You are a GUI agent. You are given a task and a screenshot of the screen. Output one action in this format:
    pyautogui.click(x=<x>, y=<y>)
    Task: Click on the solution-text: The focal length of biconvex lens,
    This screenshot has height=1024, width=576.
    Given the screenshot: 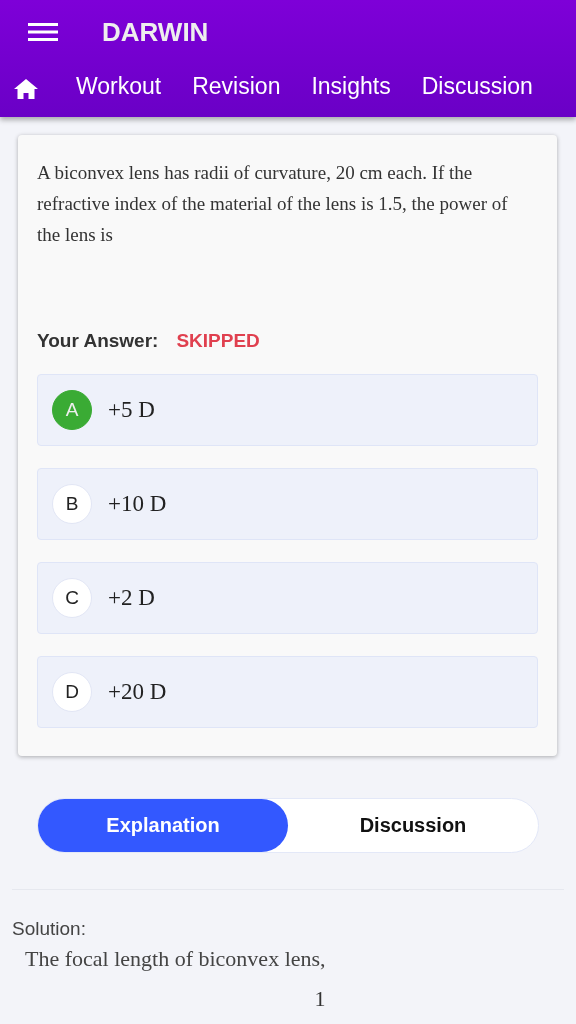 What is the action you would take?
    pyautogui.click(x=175, y=959)
    